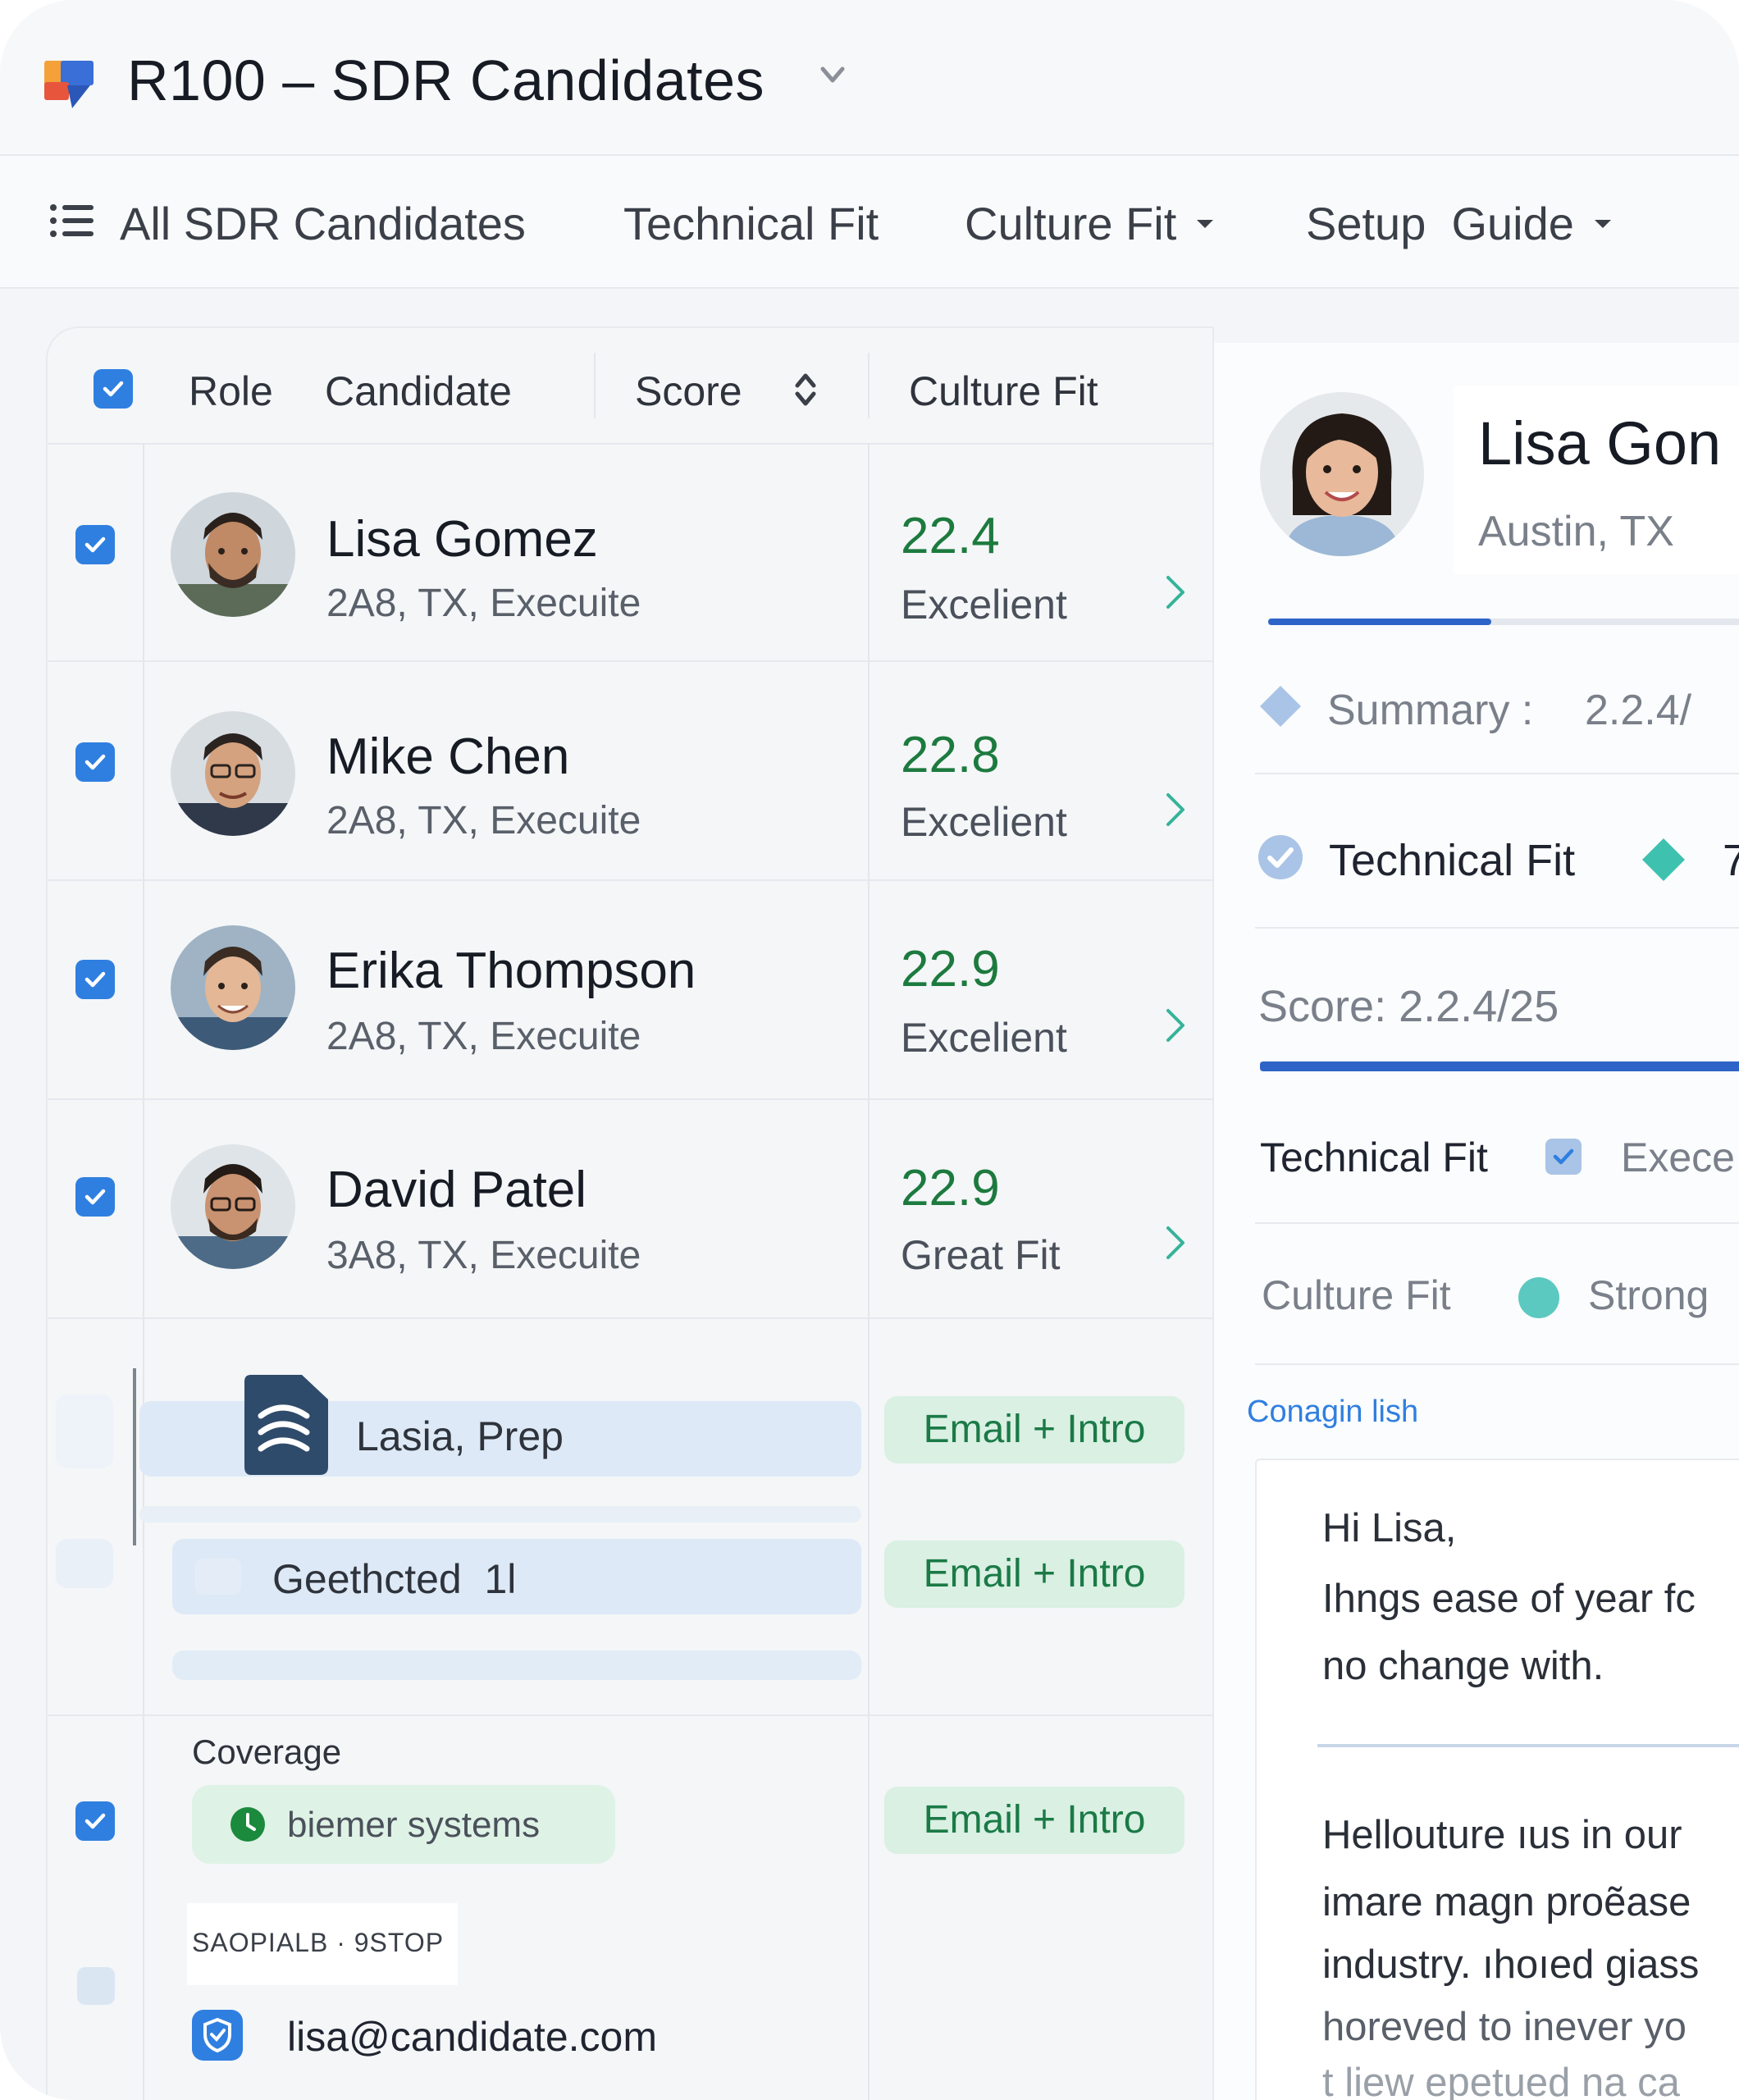  What do you see at coordinates (1003, 392) in the screenshot?
I see `column-header-culture-fit: Culture Fit` at bounding box center [1003, 392].